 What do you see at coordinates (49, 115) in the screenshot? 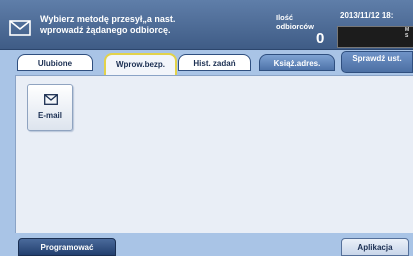
I see `email-button-label: E-mail` at bounding box center [49, 115].